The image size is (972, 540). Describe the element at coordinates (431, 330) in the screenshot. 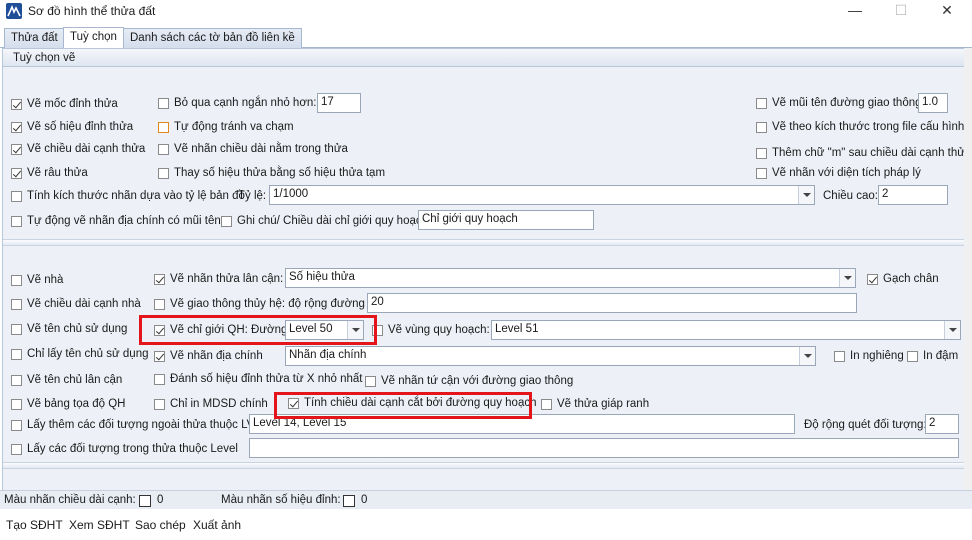

I see `ve-vung-quy-hoach-checkbox: Vẽ vùng quy hoạch:` at that location.